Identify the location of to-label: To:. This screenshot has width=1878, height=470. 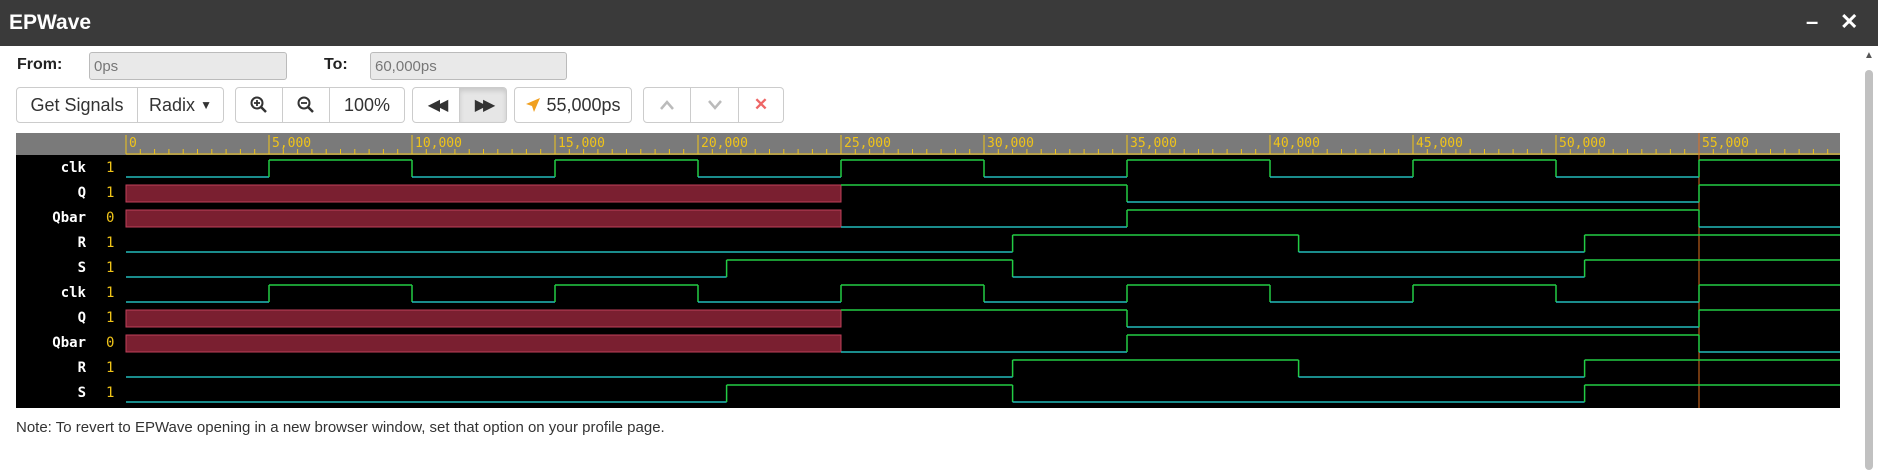
(336, 64).